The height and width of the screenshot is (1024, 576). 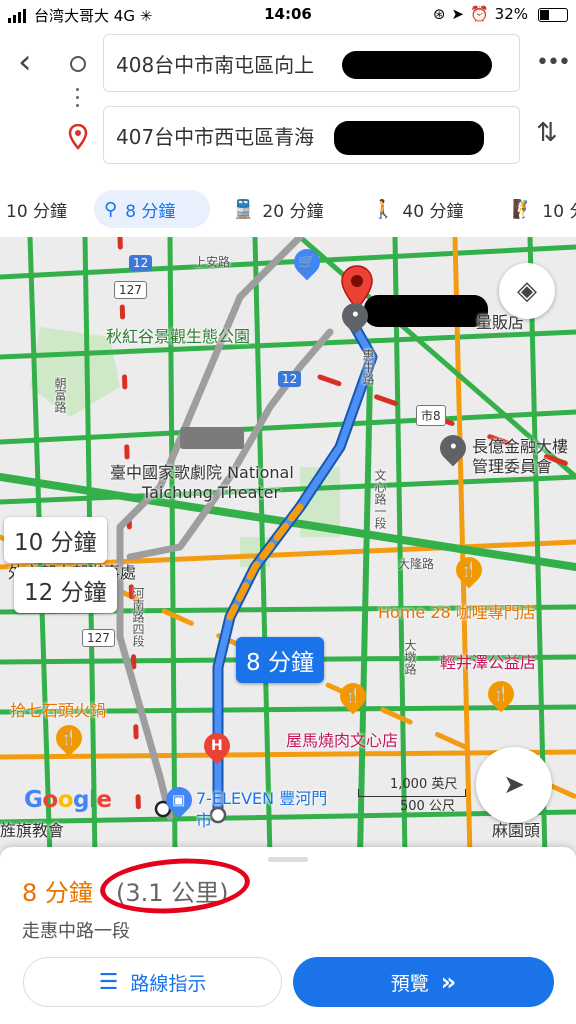 What do you see at coordinates (57, 893) in the screenshot?
I see `eta-text: 8 分鐘` at bounding box center [57, 893].